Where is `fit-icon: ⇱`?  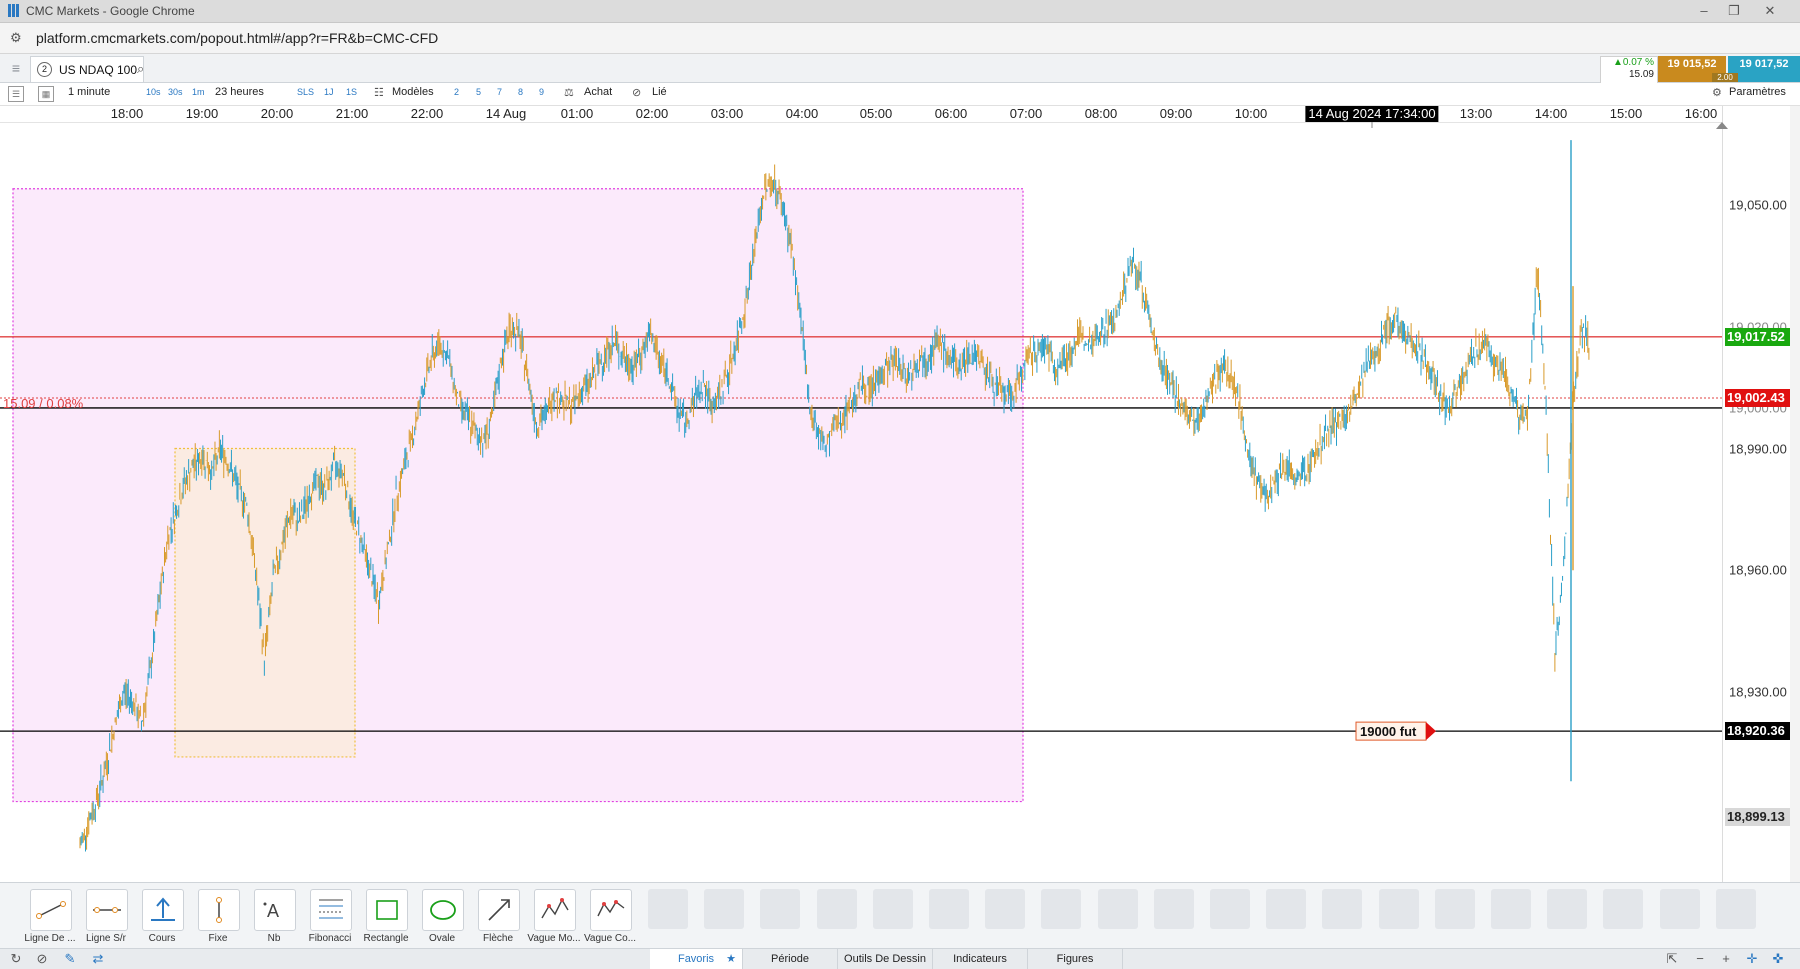 fit-icon: ⇱ is located at coordinates (1672, 959).